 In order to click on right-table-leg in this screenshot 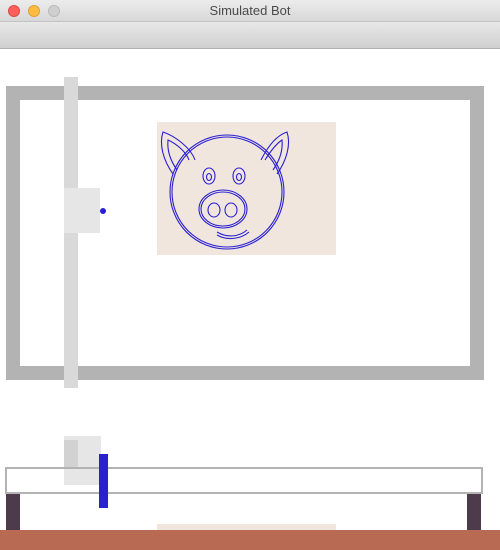, I will do `click(474, 512)`.